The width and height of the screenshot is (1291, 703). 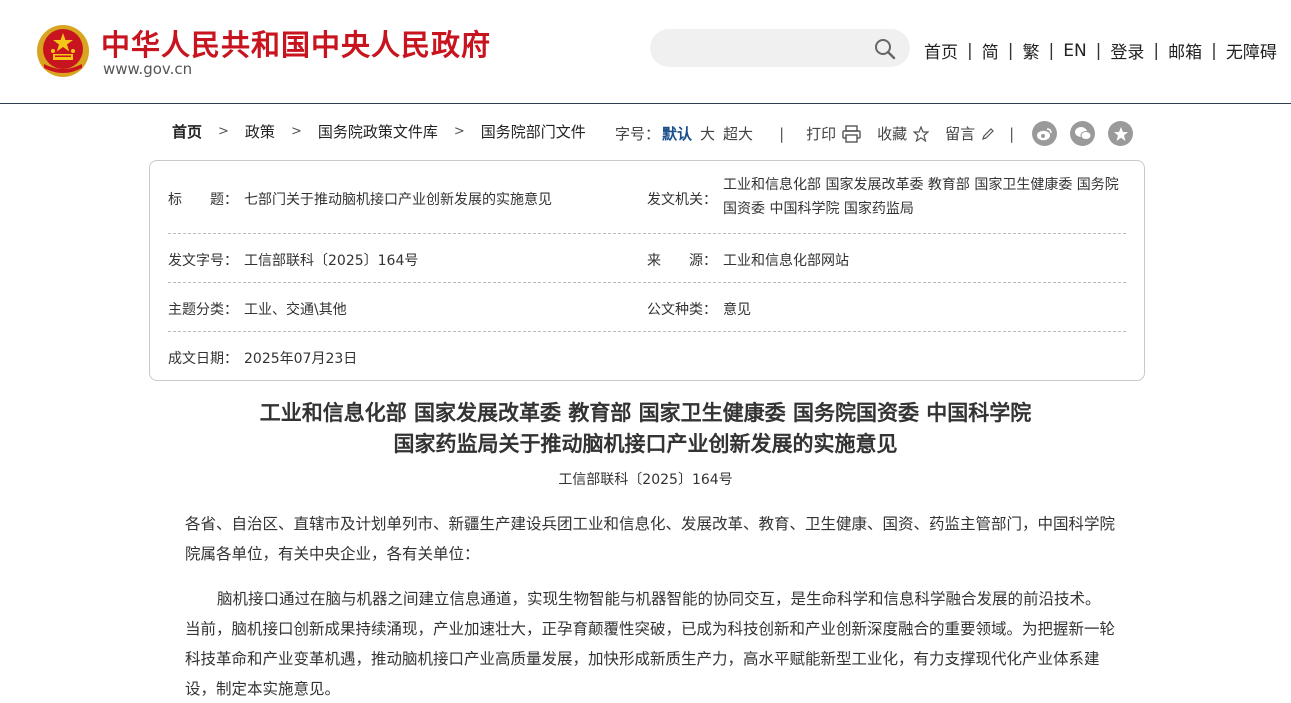 I want to click on breadcrumb-policy-library: 国务院政策文件库, so click(x=378, y=131).